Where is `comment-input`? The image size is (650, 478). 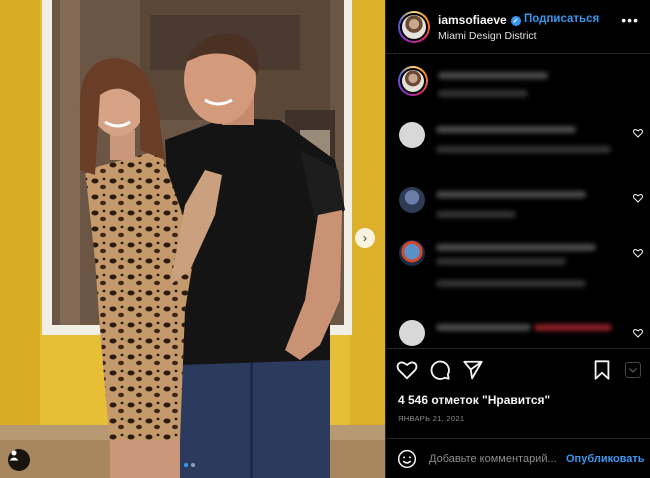
comment-input is located at coordinates (495, 459).